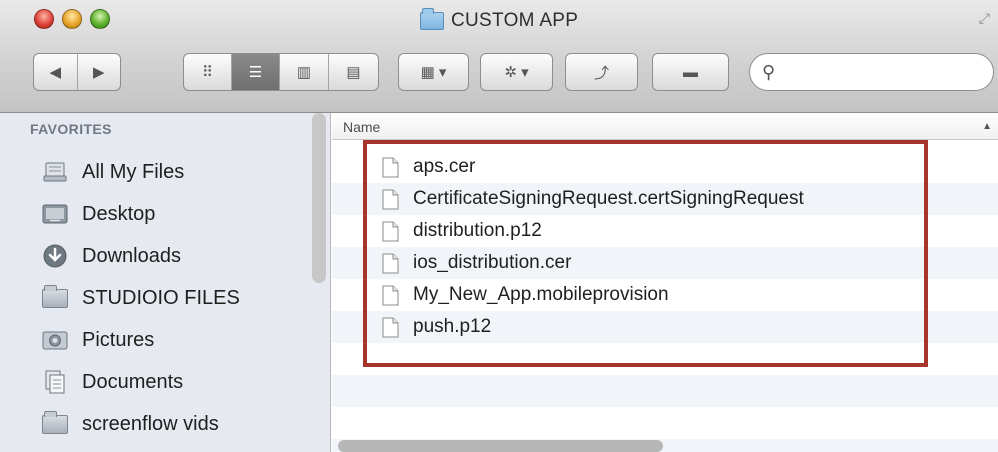  What do you see at coordinates (99, 72) in the screenshot?
I see `forward-button: ▶` at bounding box center [99, 72].